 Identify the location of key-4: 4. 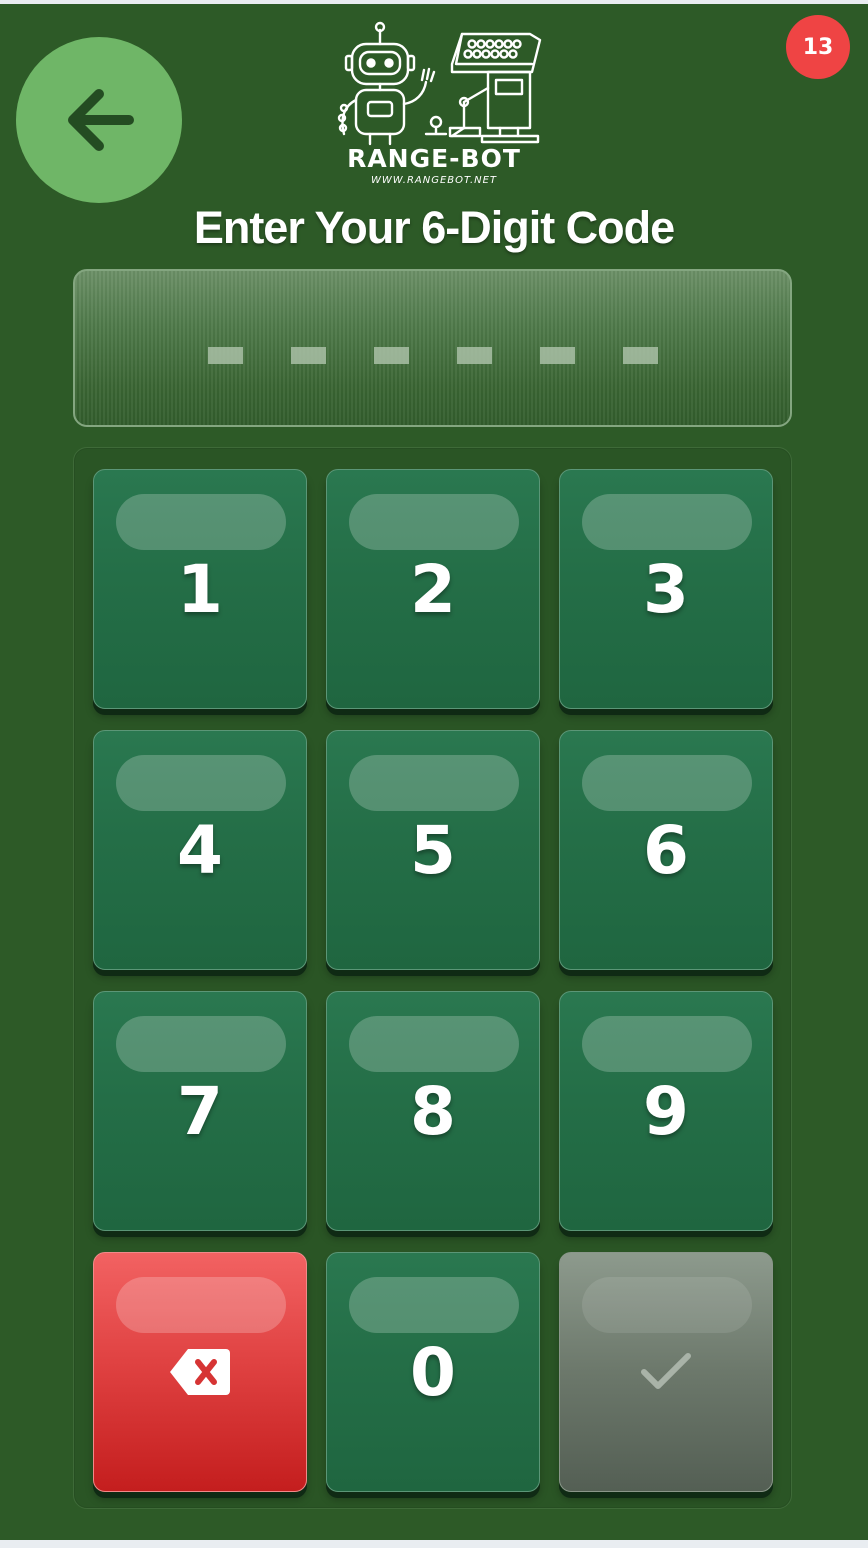
(200, 850).